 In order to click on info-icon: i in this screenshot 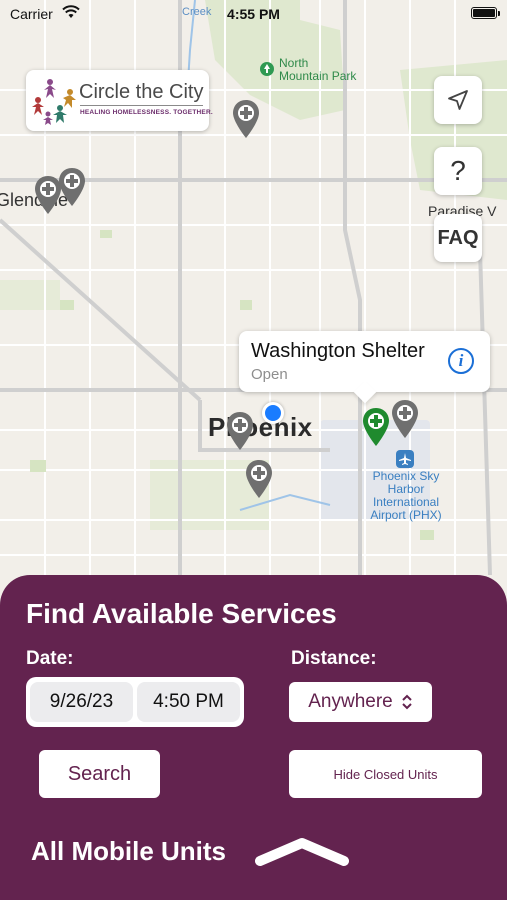, I will do `click(461, 361)`.